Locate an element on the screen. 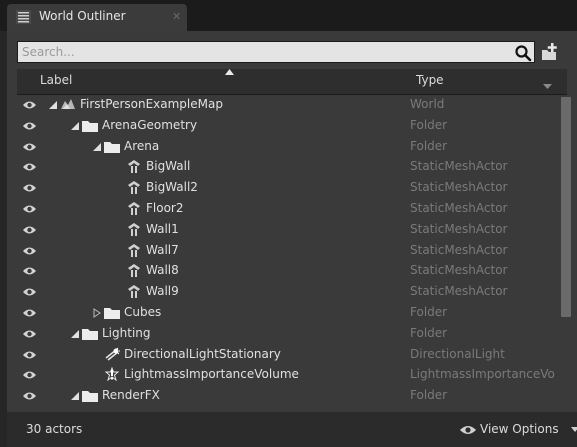 The width and height of the screenshot is (577, 447). world-icon is located at coordinates (68, 104).